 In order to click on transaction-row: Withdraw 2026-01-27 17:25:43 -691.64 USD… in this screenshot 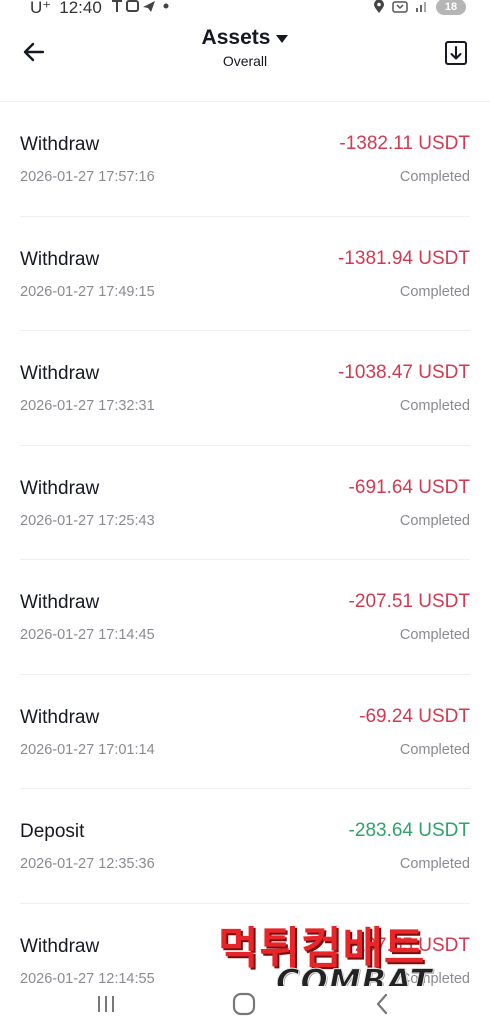, I will do `click(245, 503)`.